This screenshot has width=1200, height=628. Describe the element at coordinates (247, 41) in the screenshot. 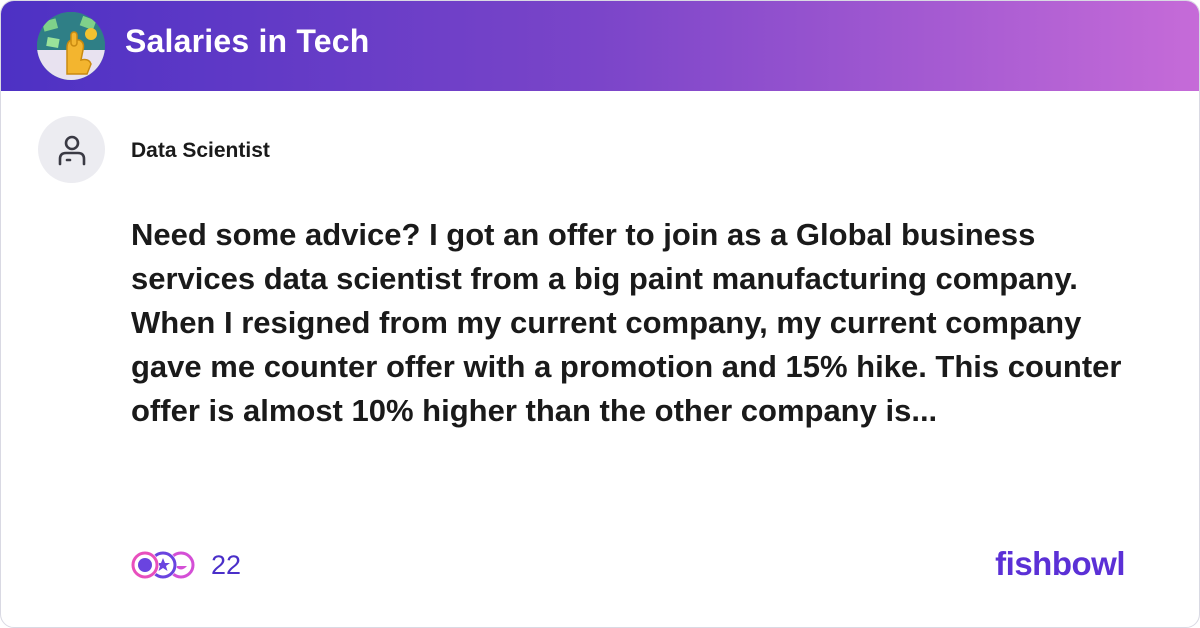

I see `bowl-title: Salaries in Tech` at that location.